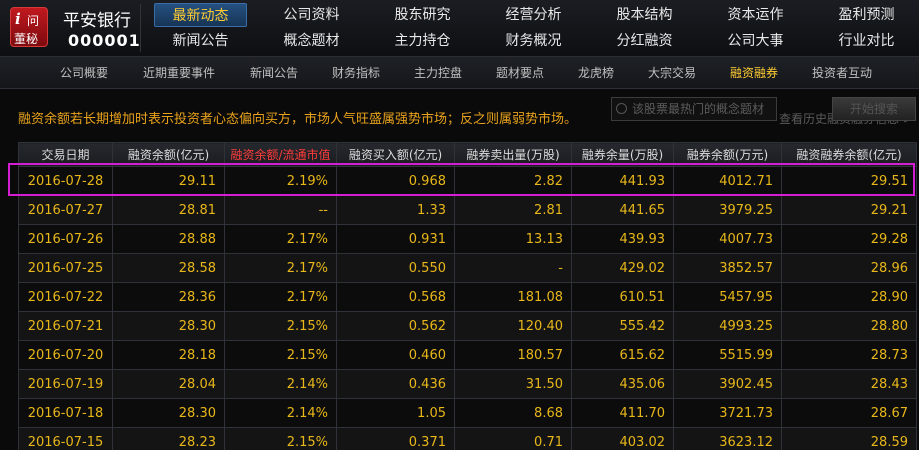 This screenshot has height=450, width=919. I want to click on subnav-block-trade: 大宗交易, so click(672, 73).